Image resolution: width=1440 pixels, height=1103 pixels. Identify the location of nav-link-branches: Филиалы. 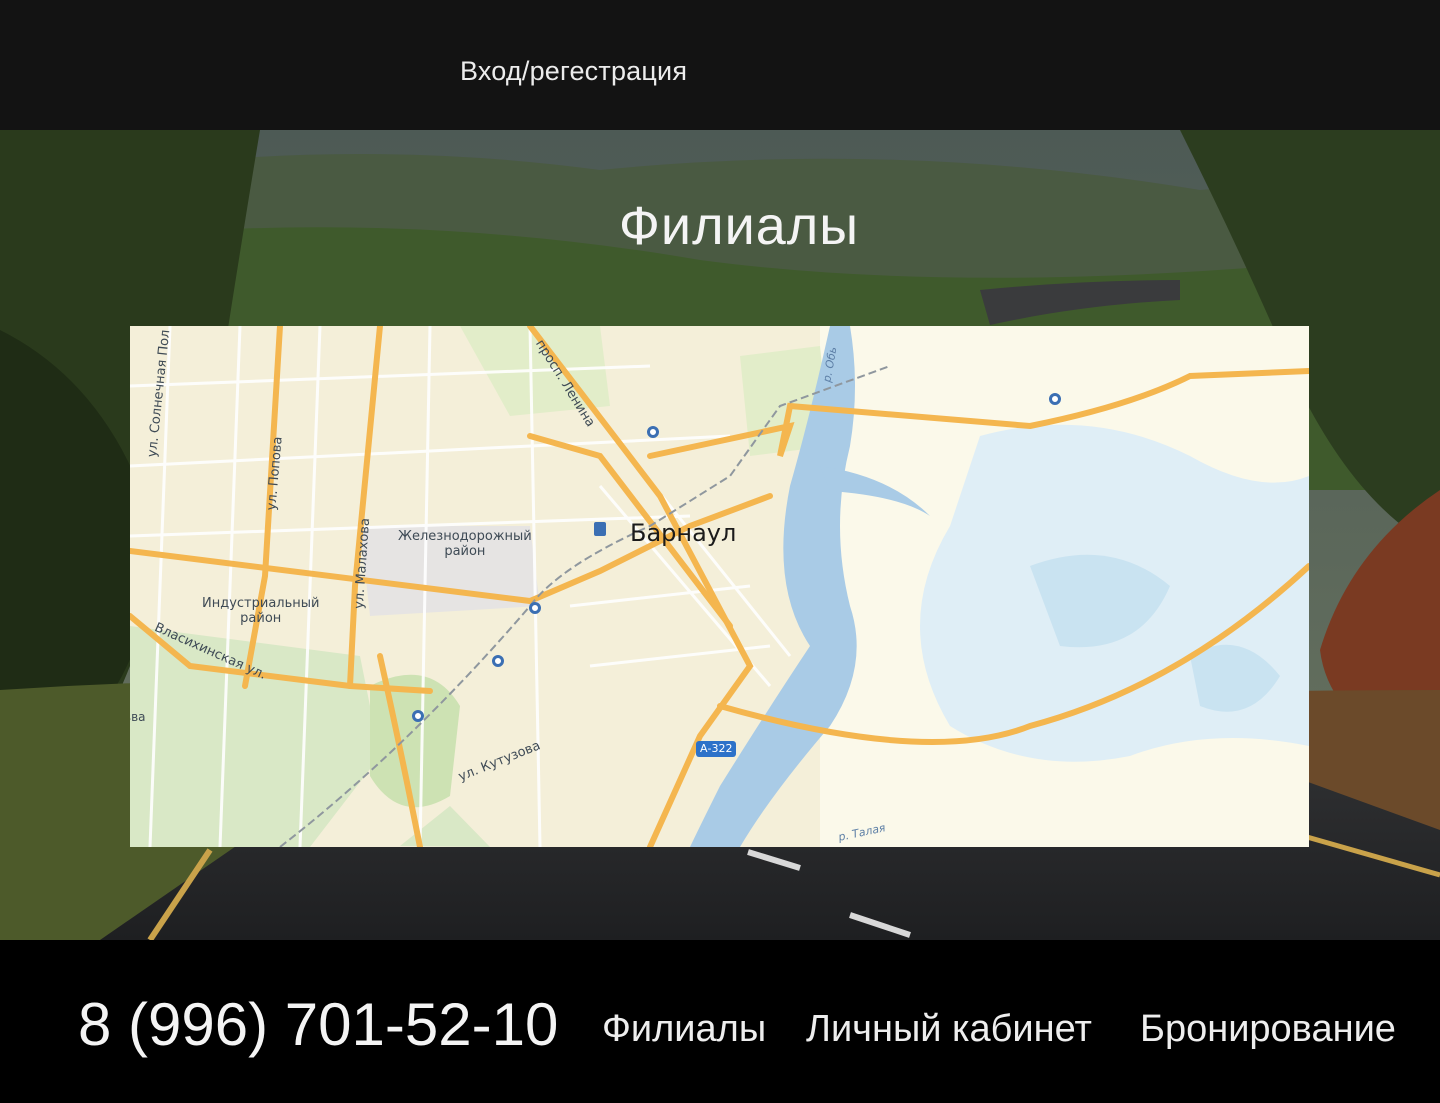
(684, 1029).